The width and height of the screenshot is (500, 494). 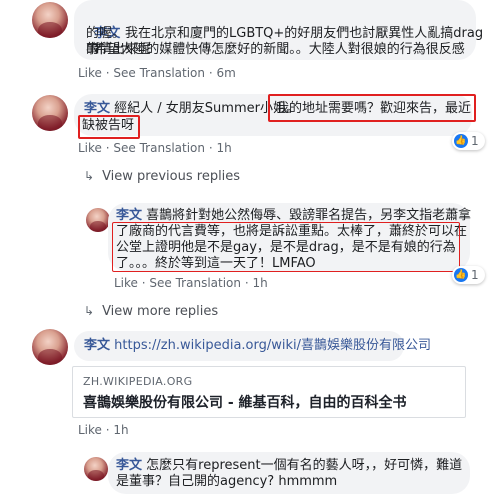 What do you see at coordinates (138, 381) in the screenshot?
I see `preview-domain: ZH.WIKIPEDIA.ORG` at bounding box center [138, 381].